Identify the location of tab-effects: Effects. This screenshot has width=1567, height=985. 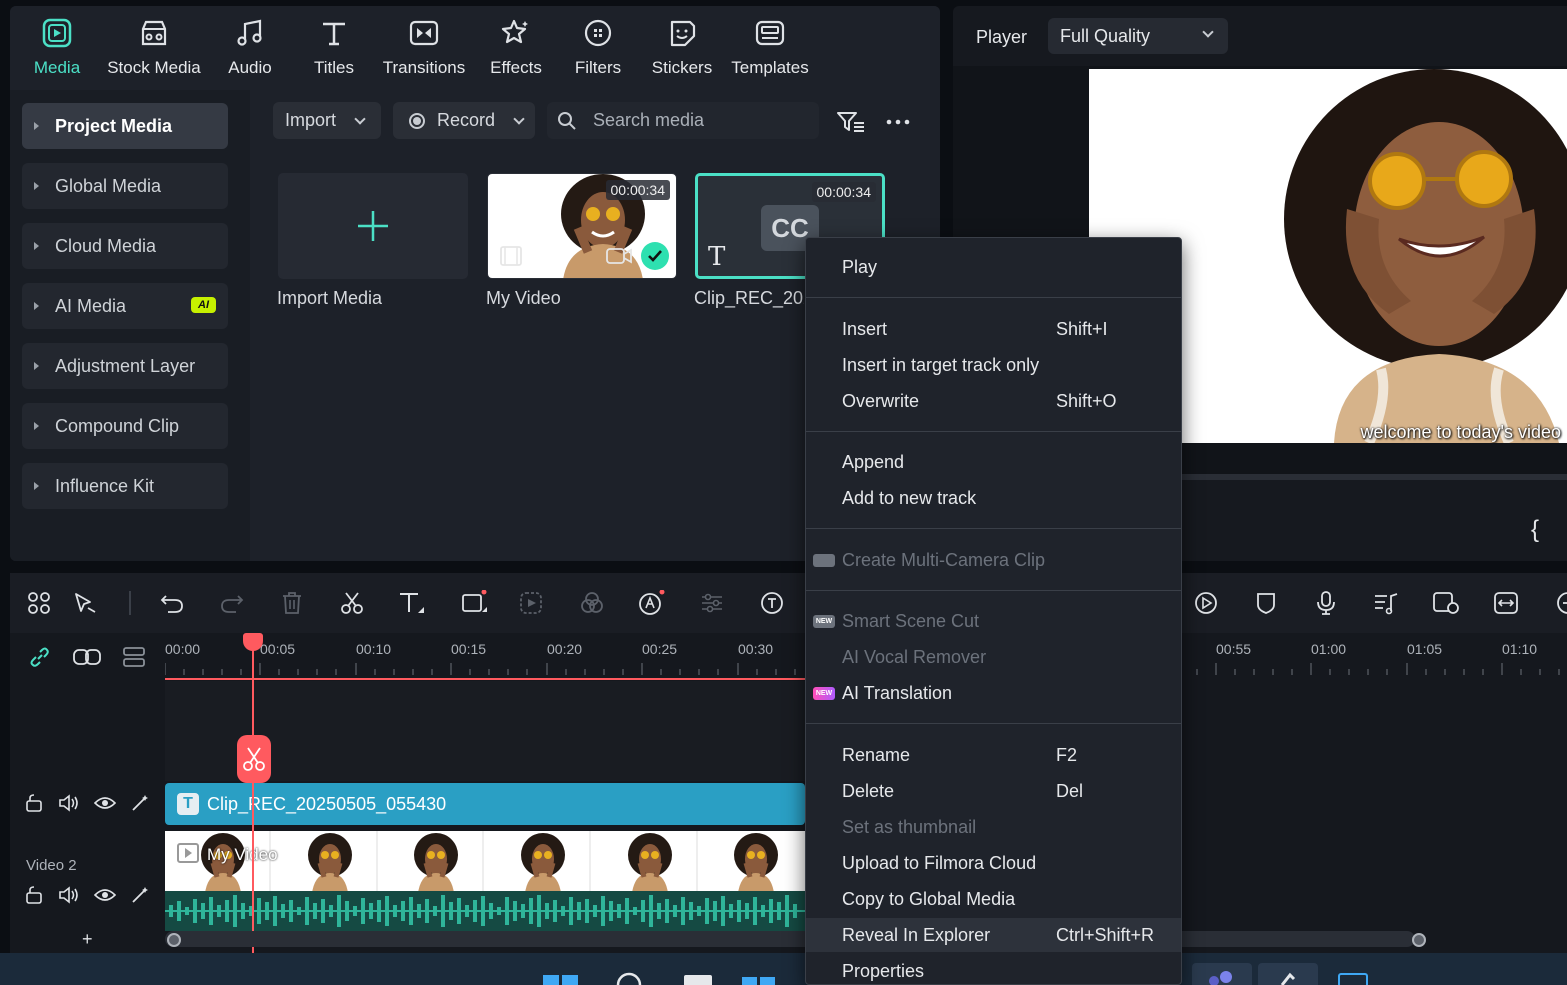
(516, 48).